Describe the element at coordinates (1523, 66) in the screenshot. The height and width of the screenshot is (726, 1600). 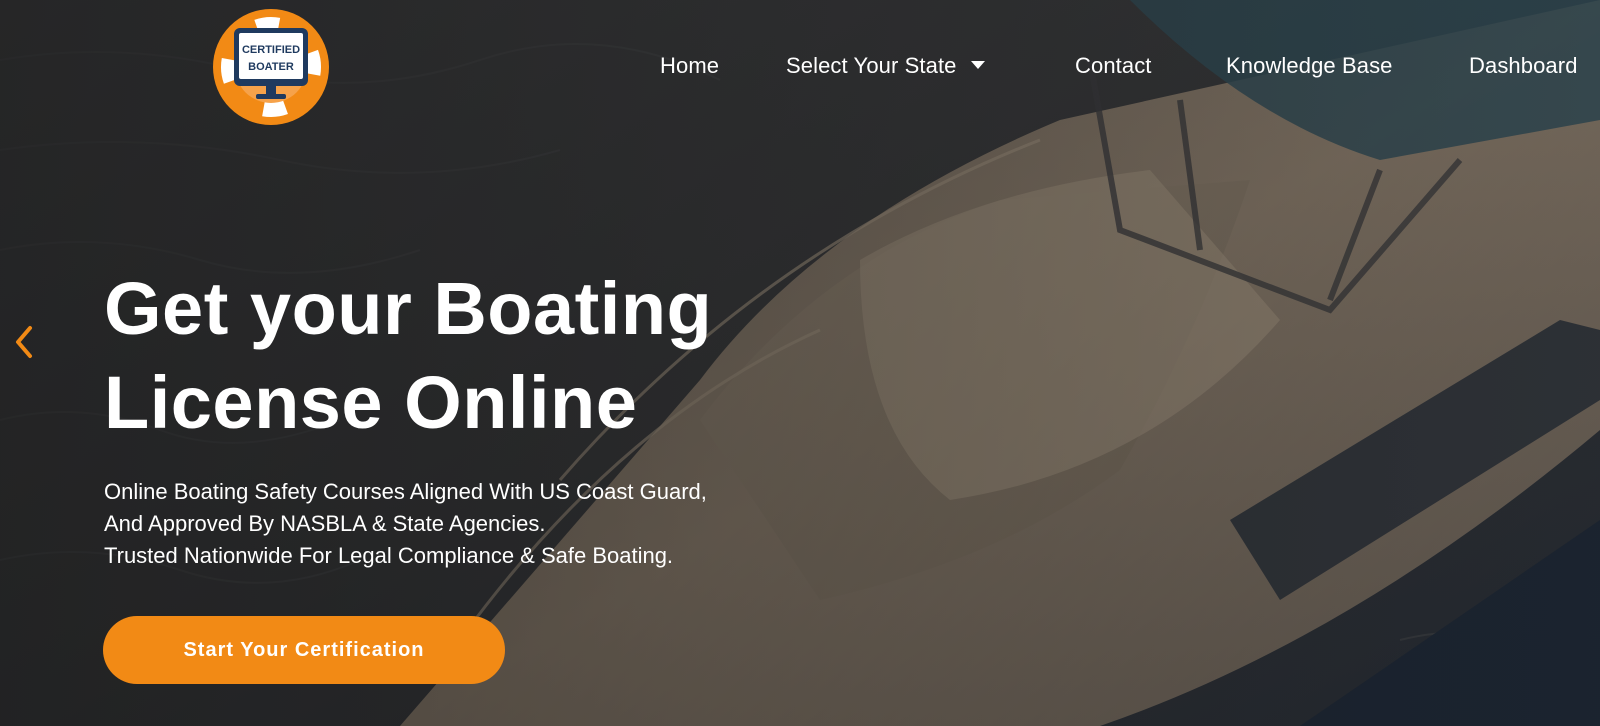
I see `nav-dashboard-link: Dashboard` at that location.